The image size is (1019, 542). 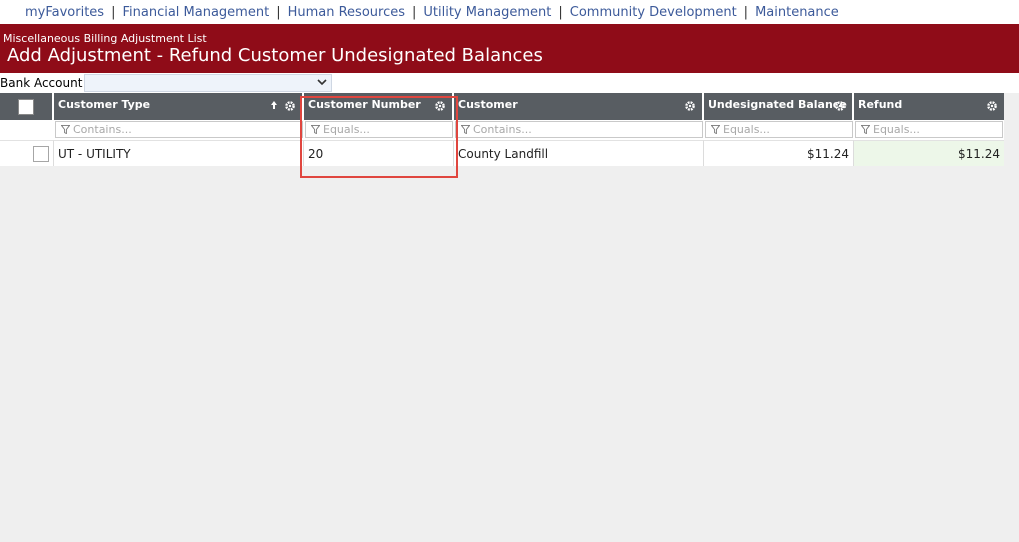 What do you see at coordinates (488, 104) in the screenshot?
I see `column-label: Customer` at bounding box center [488, 104].